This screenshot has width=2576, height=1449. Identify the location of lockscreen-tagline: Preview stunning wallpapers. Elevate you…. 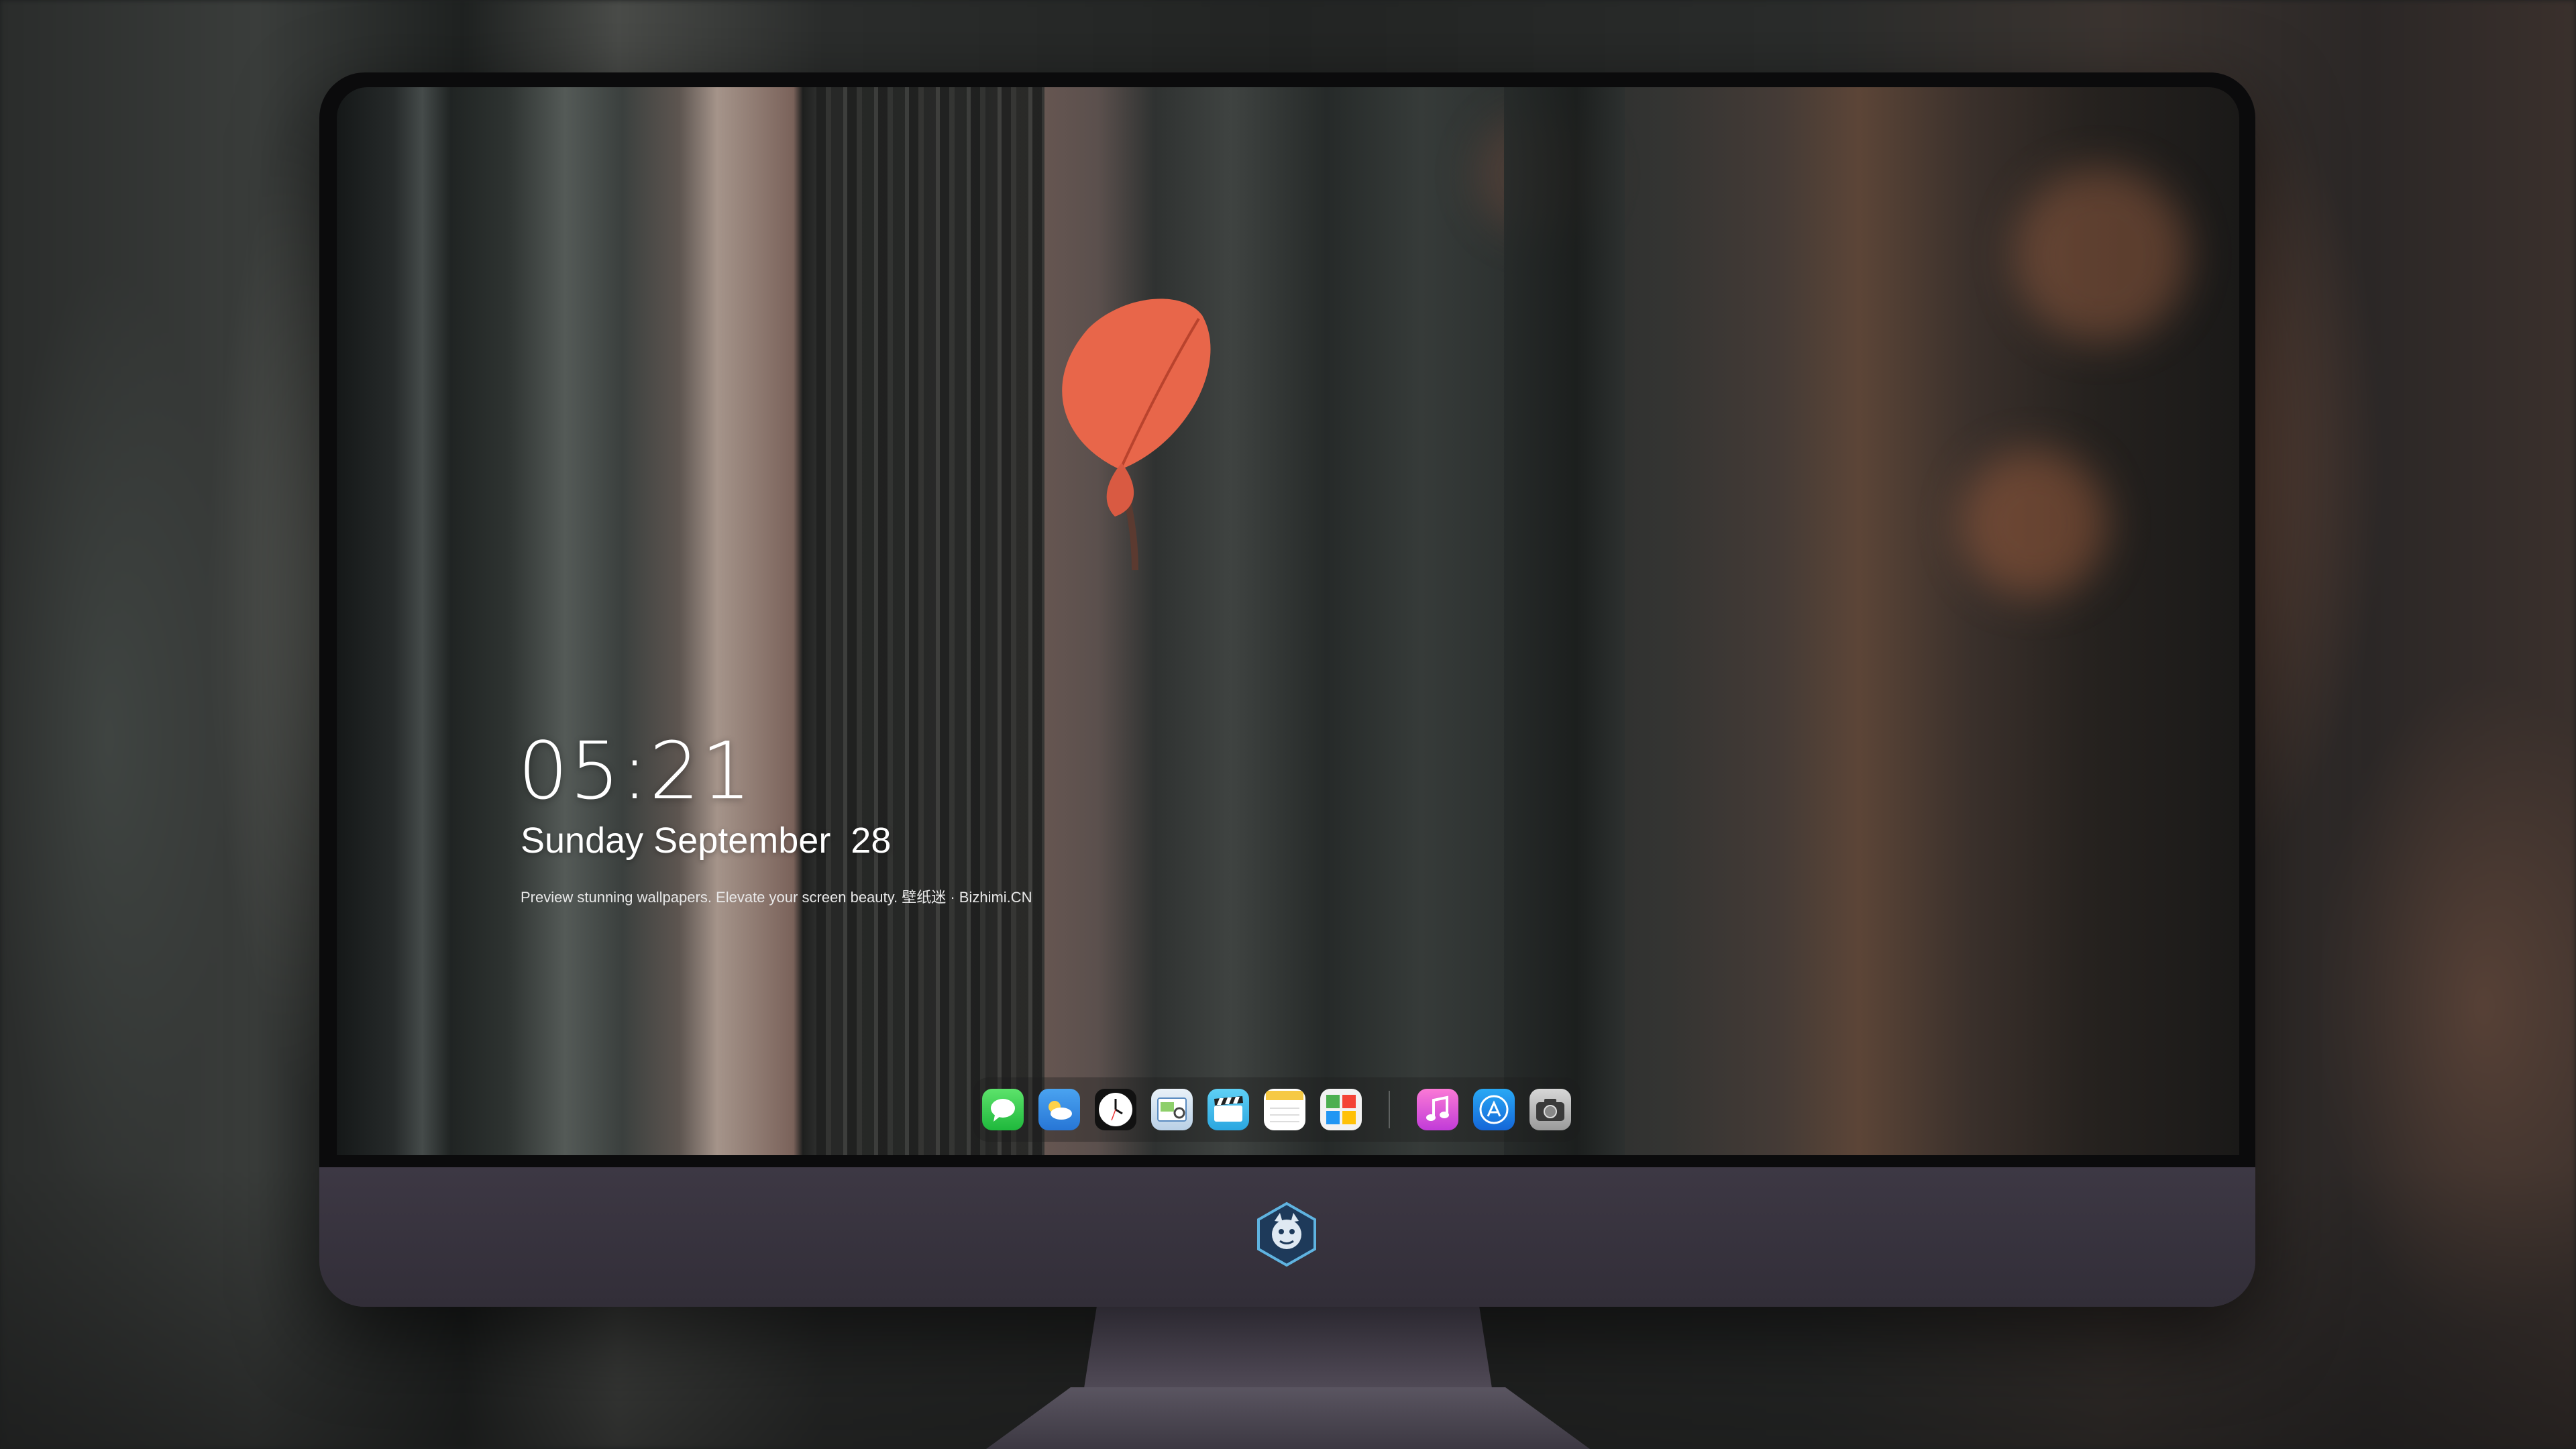
(776, 897).